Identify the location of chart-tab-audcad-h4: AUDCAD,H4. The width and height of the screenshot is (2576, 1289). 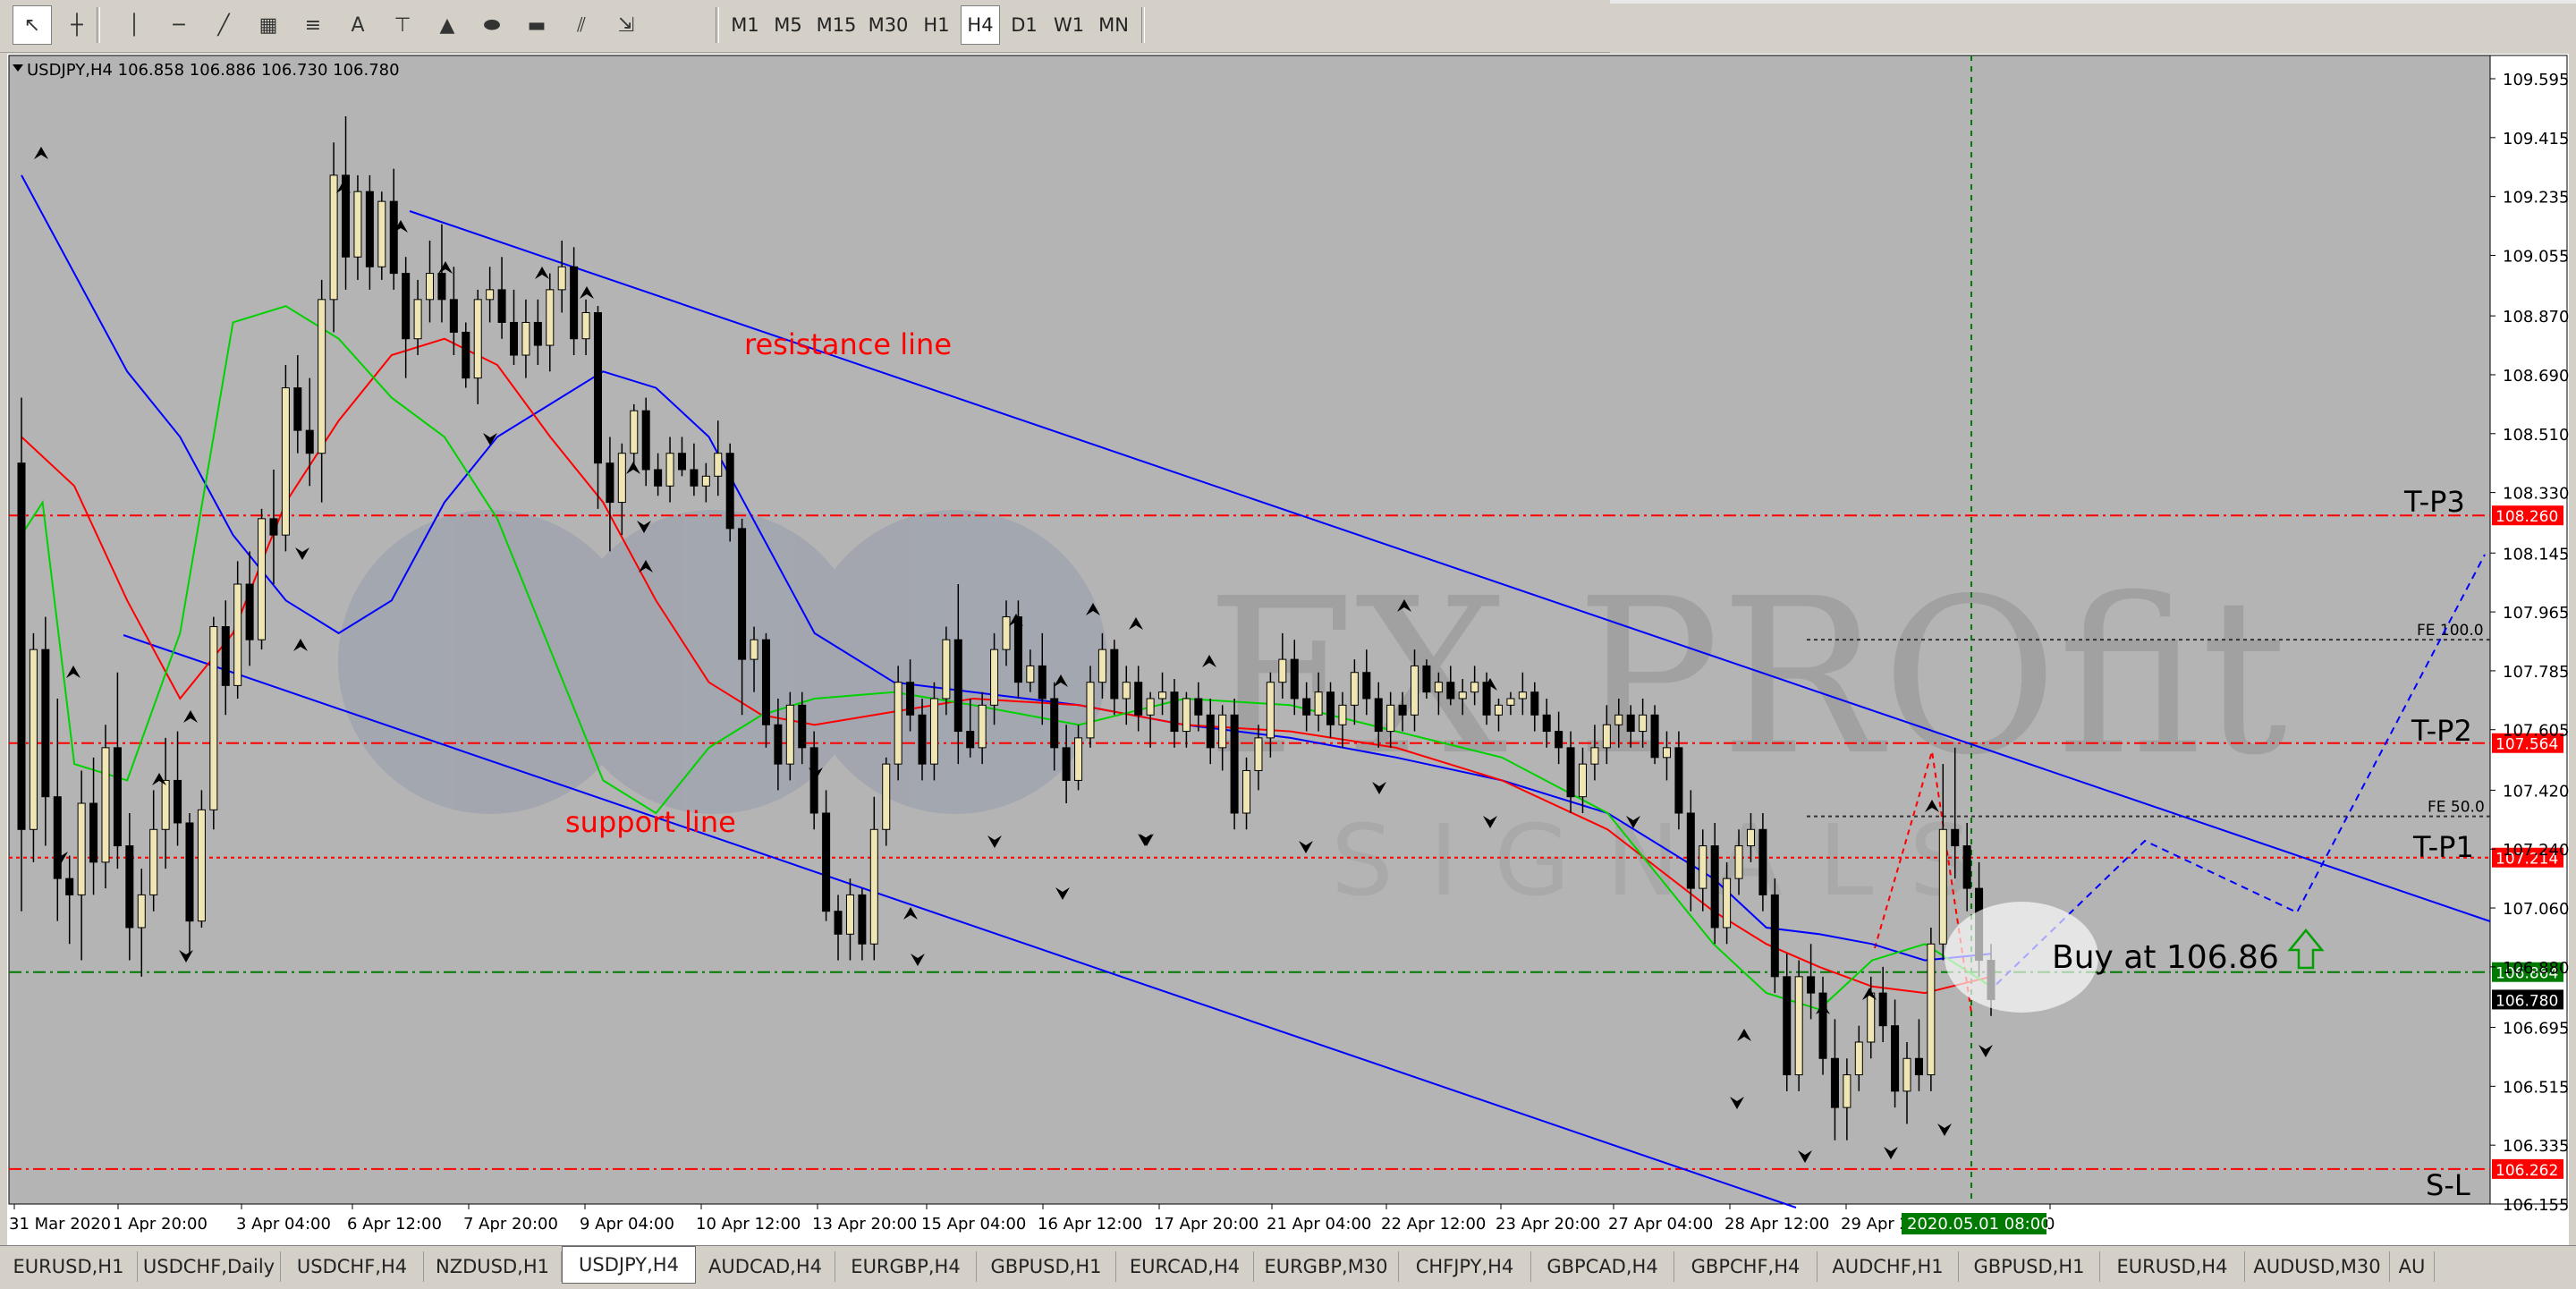
(765, 1266).